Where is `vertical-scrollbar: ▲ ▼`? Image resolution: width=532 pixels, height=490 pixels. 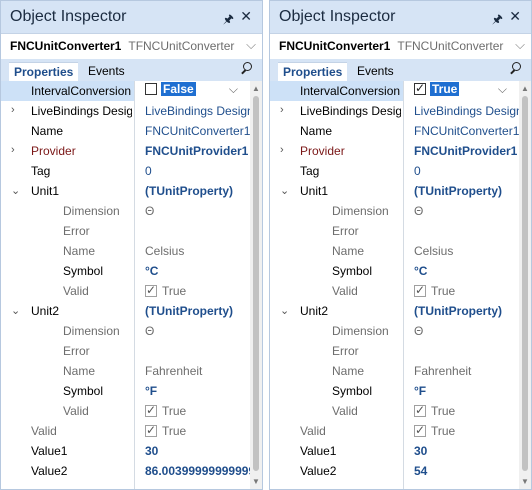
vertical-scrollbar: ▲ ▼ is located at coordinates (525, 285).